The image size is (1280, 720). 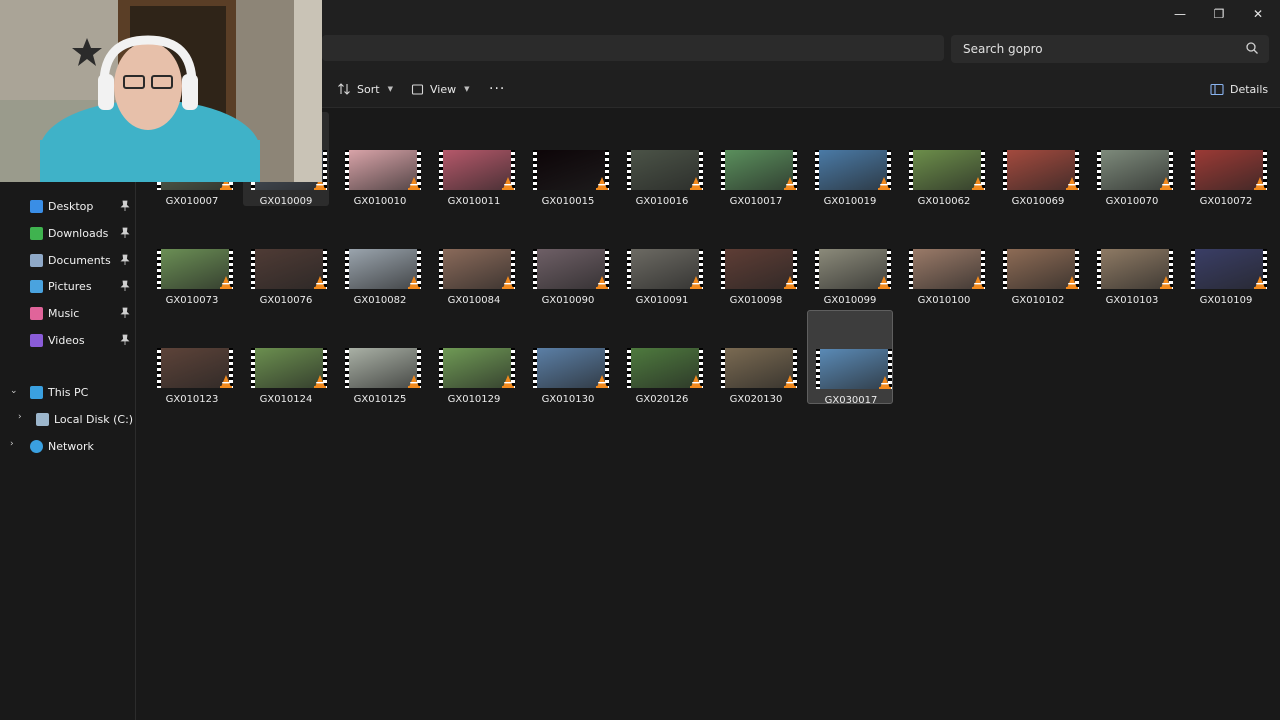 What do you see at coordinates (1038, 258) in the screenshot?
I see `file-item: GX010102` at bounding box center [1038, 258].